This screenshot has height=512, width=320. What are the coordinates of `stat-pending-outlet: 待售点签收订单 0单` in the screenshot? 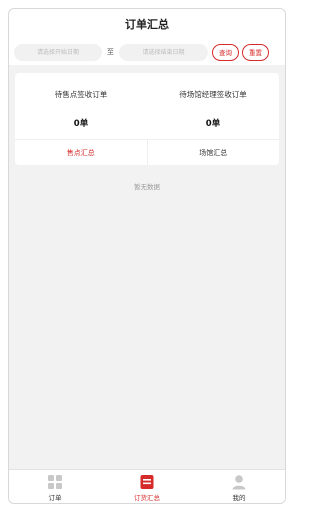 It's located at (81, 106).